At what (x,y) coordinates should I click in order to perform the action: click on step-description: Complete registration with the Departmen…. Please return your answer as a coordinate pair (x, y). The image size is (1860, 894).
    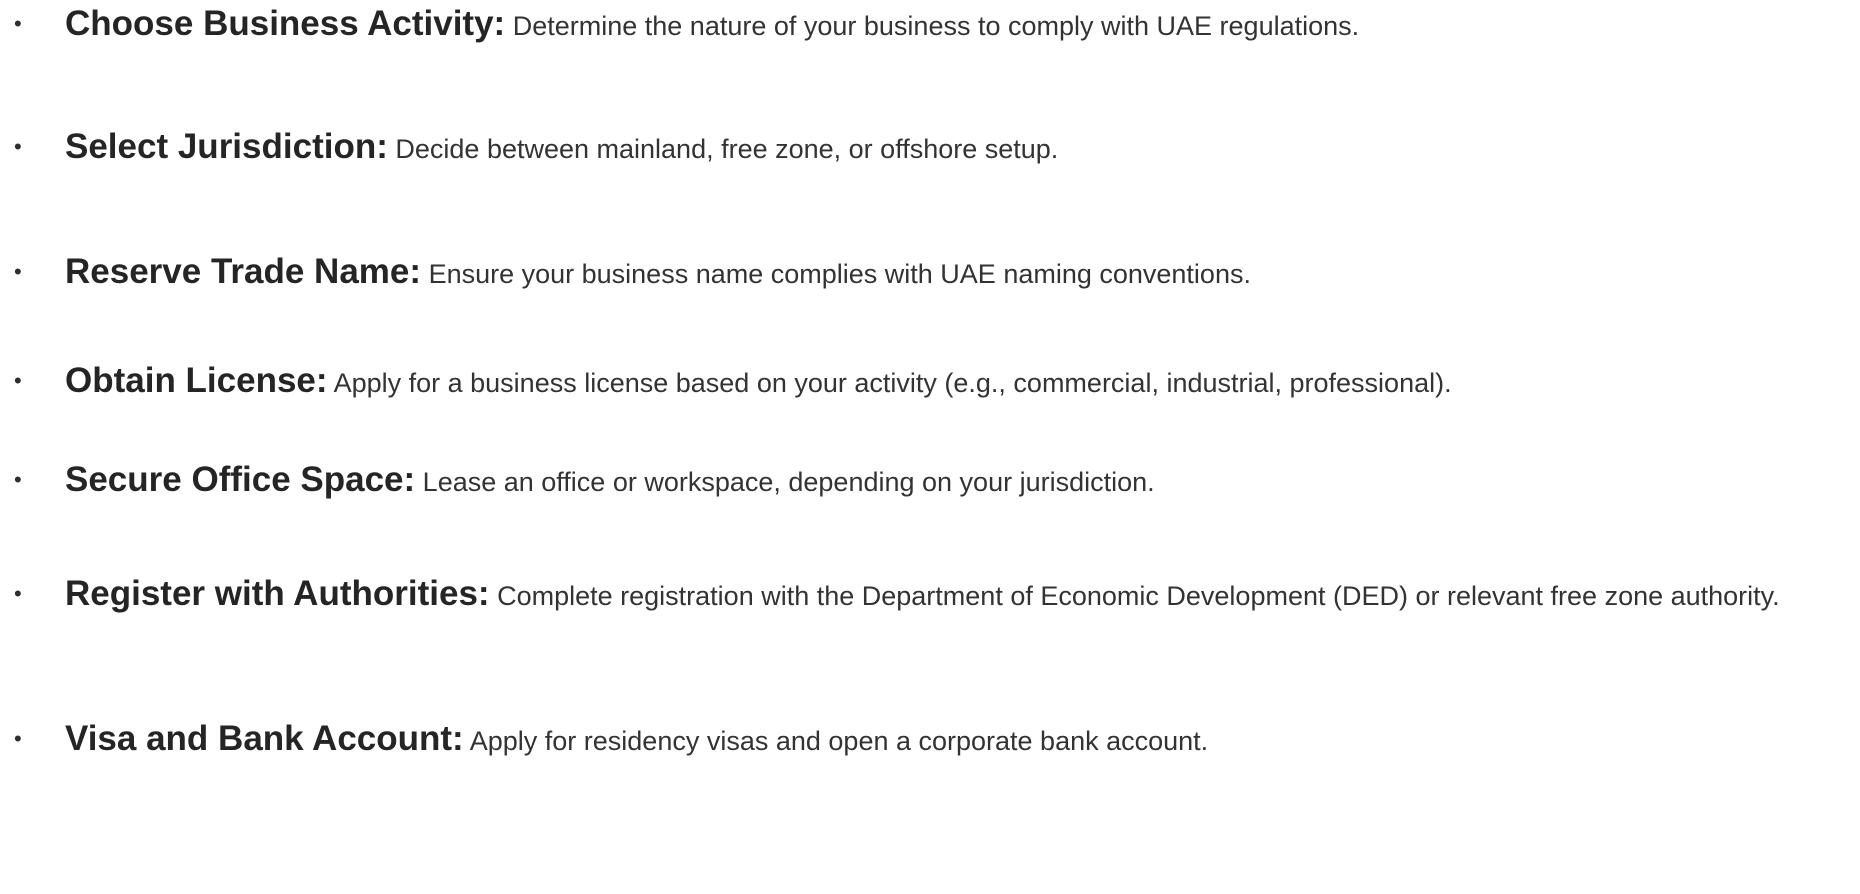
    Looking at the image, I should click on (1138, 596).